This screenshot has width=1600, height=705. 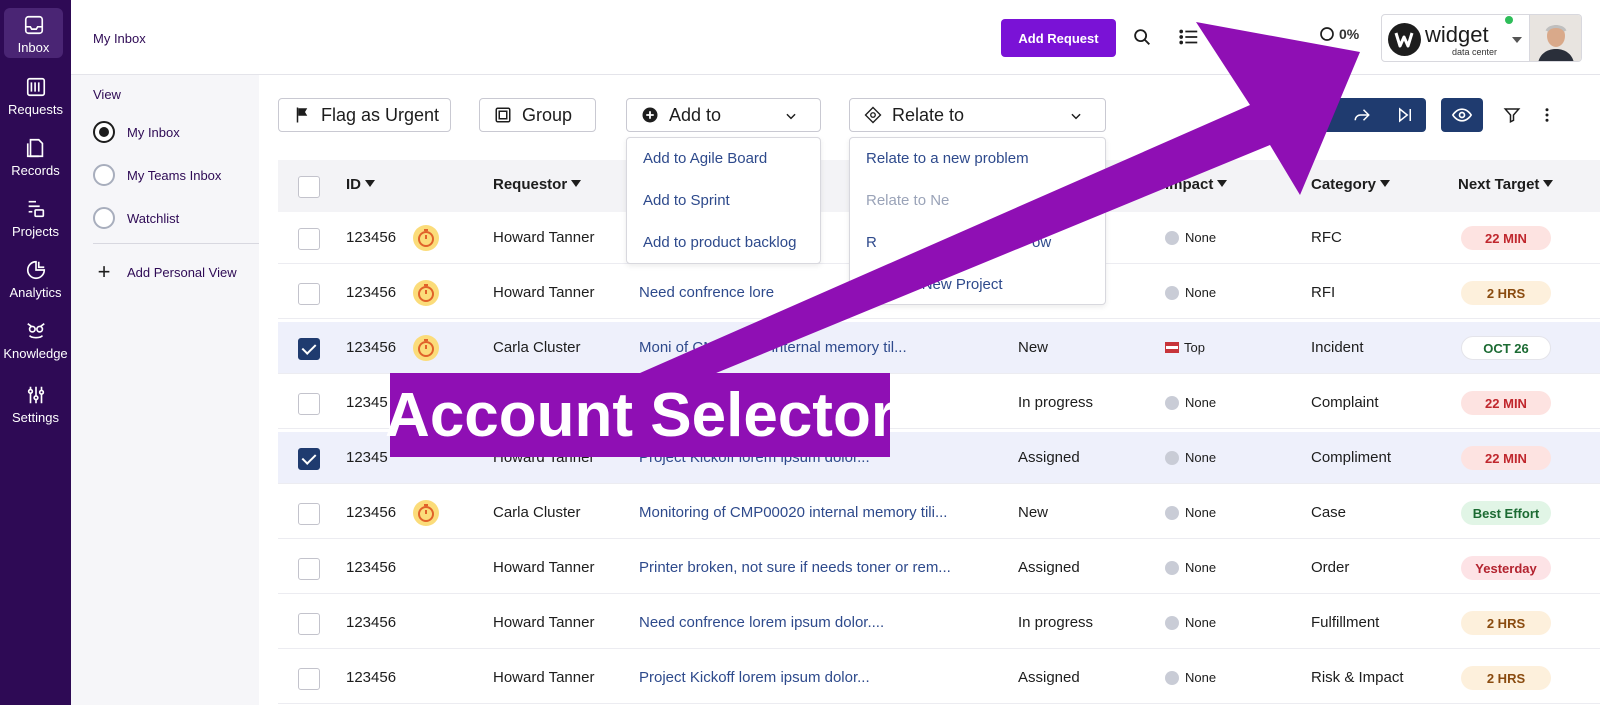 What do you see at coordinates (928, 114) in the screenshot?
I see `relate-to-label: Relate to` at bounding box center [928, 114].